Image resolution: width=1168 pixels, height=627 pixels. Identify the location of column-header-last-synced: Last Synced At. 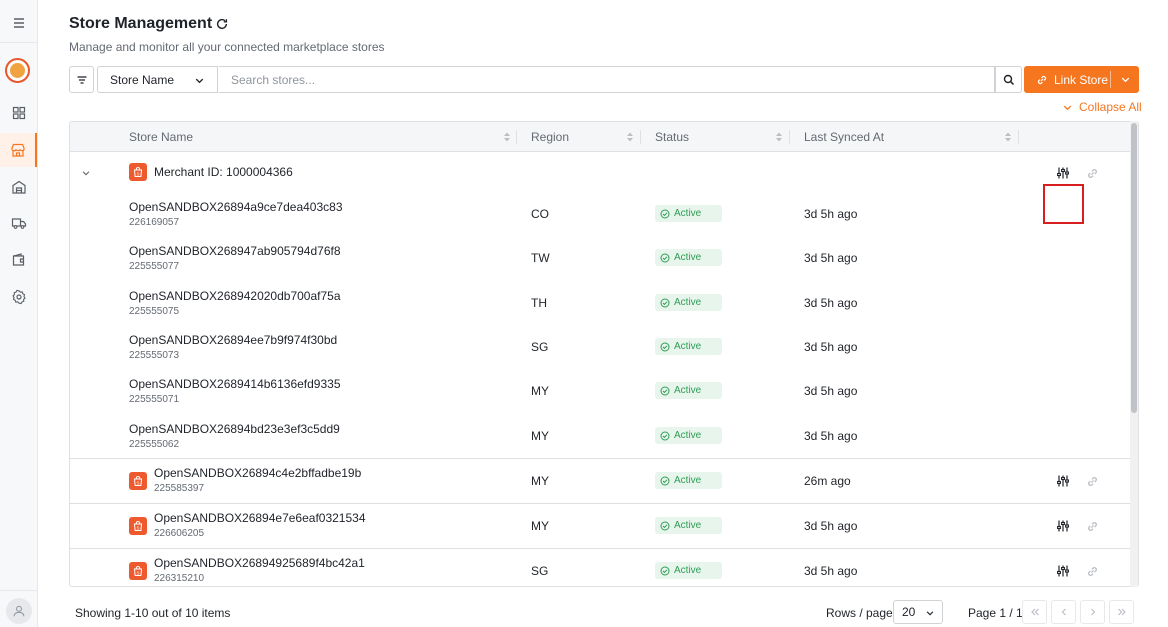
(844, 137).